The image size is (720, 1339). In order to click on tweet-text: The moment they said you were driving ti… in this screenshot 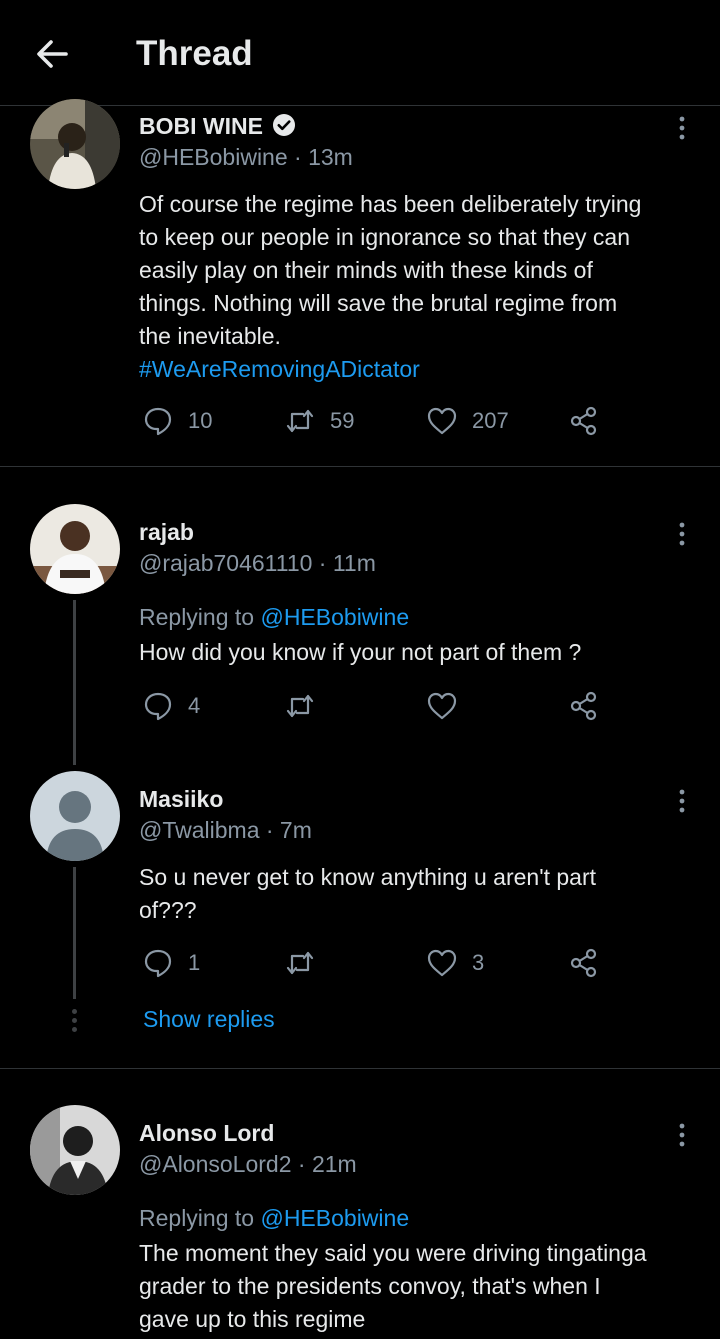, I will do `click(393, 1286)`.